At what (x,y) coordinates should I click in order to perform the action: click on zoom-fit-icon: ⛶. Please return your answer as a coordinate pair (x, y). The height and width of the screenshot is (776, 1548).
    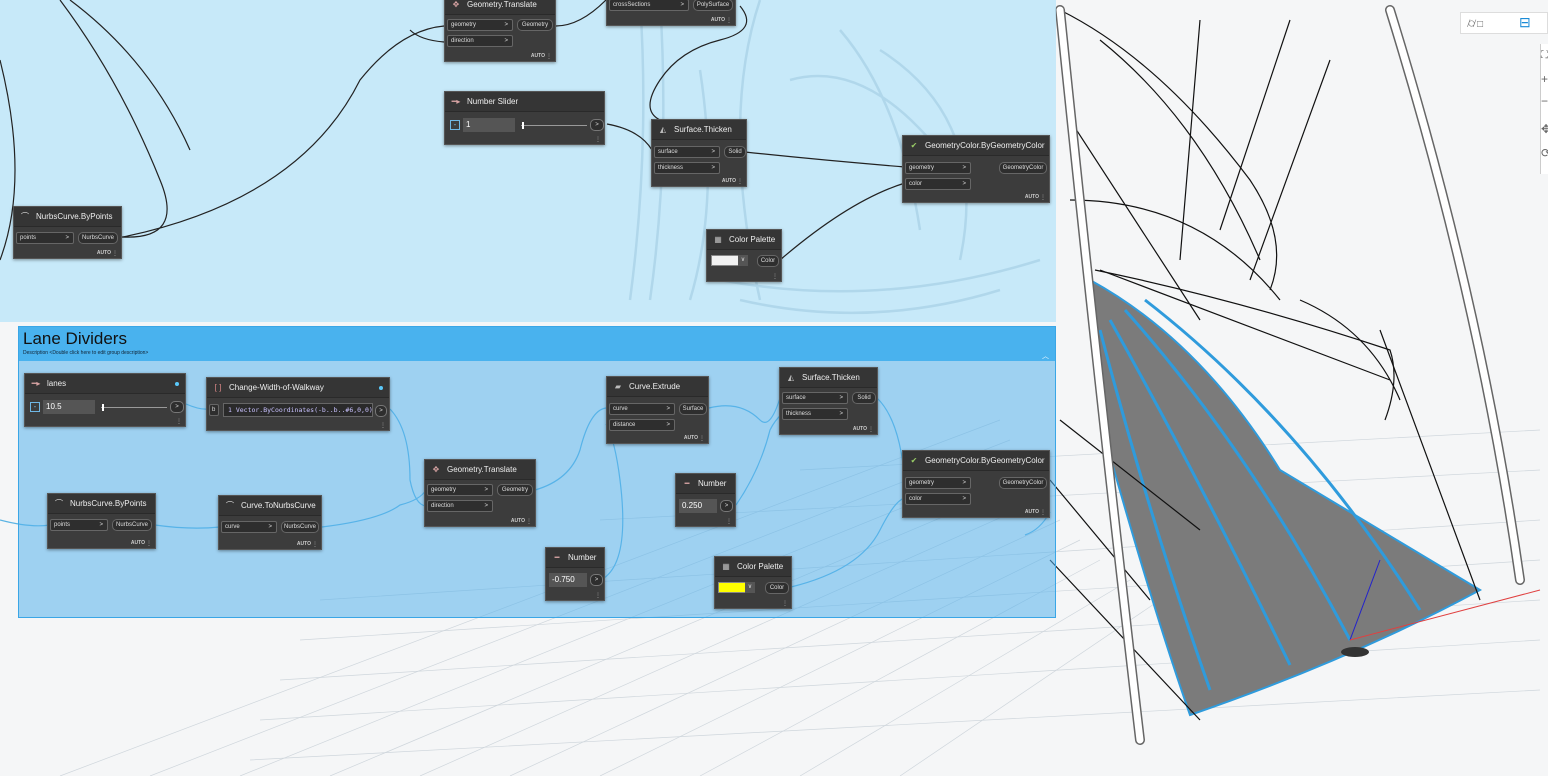
    Looking at the image, I should click on (1544, 55).